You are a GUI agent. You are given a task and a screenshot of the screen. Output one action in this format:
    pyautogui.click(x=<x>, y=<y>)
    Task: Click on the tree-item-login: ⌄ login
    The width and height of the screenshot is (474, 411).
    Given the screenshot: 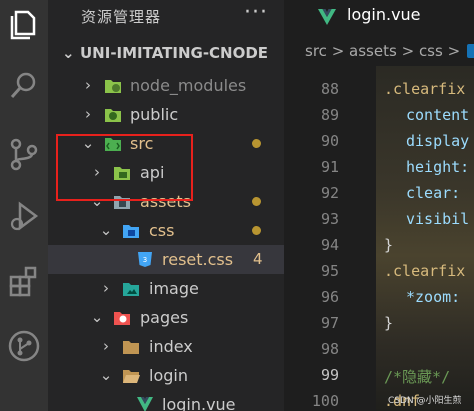 What is the action you would take?
    pyautogui.click(x=166, y=375)
    